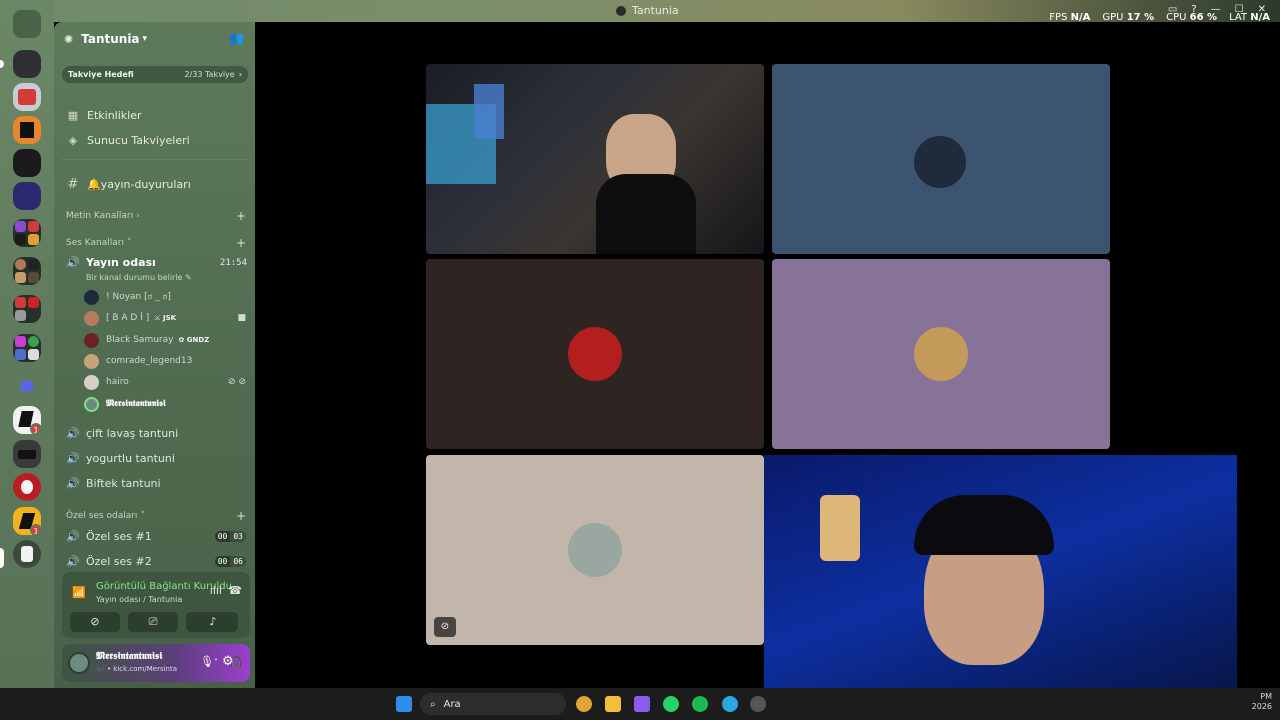 The image size is (1280, 720). What do you see at coordinates (216, 662) in the screenshot?
I see `chevron-down-icon: ˅` at bounding box center [216, 662].